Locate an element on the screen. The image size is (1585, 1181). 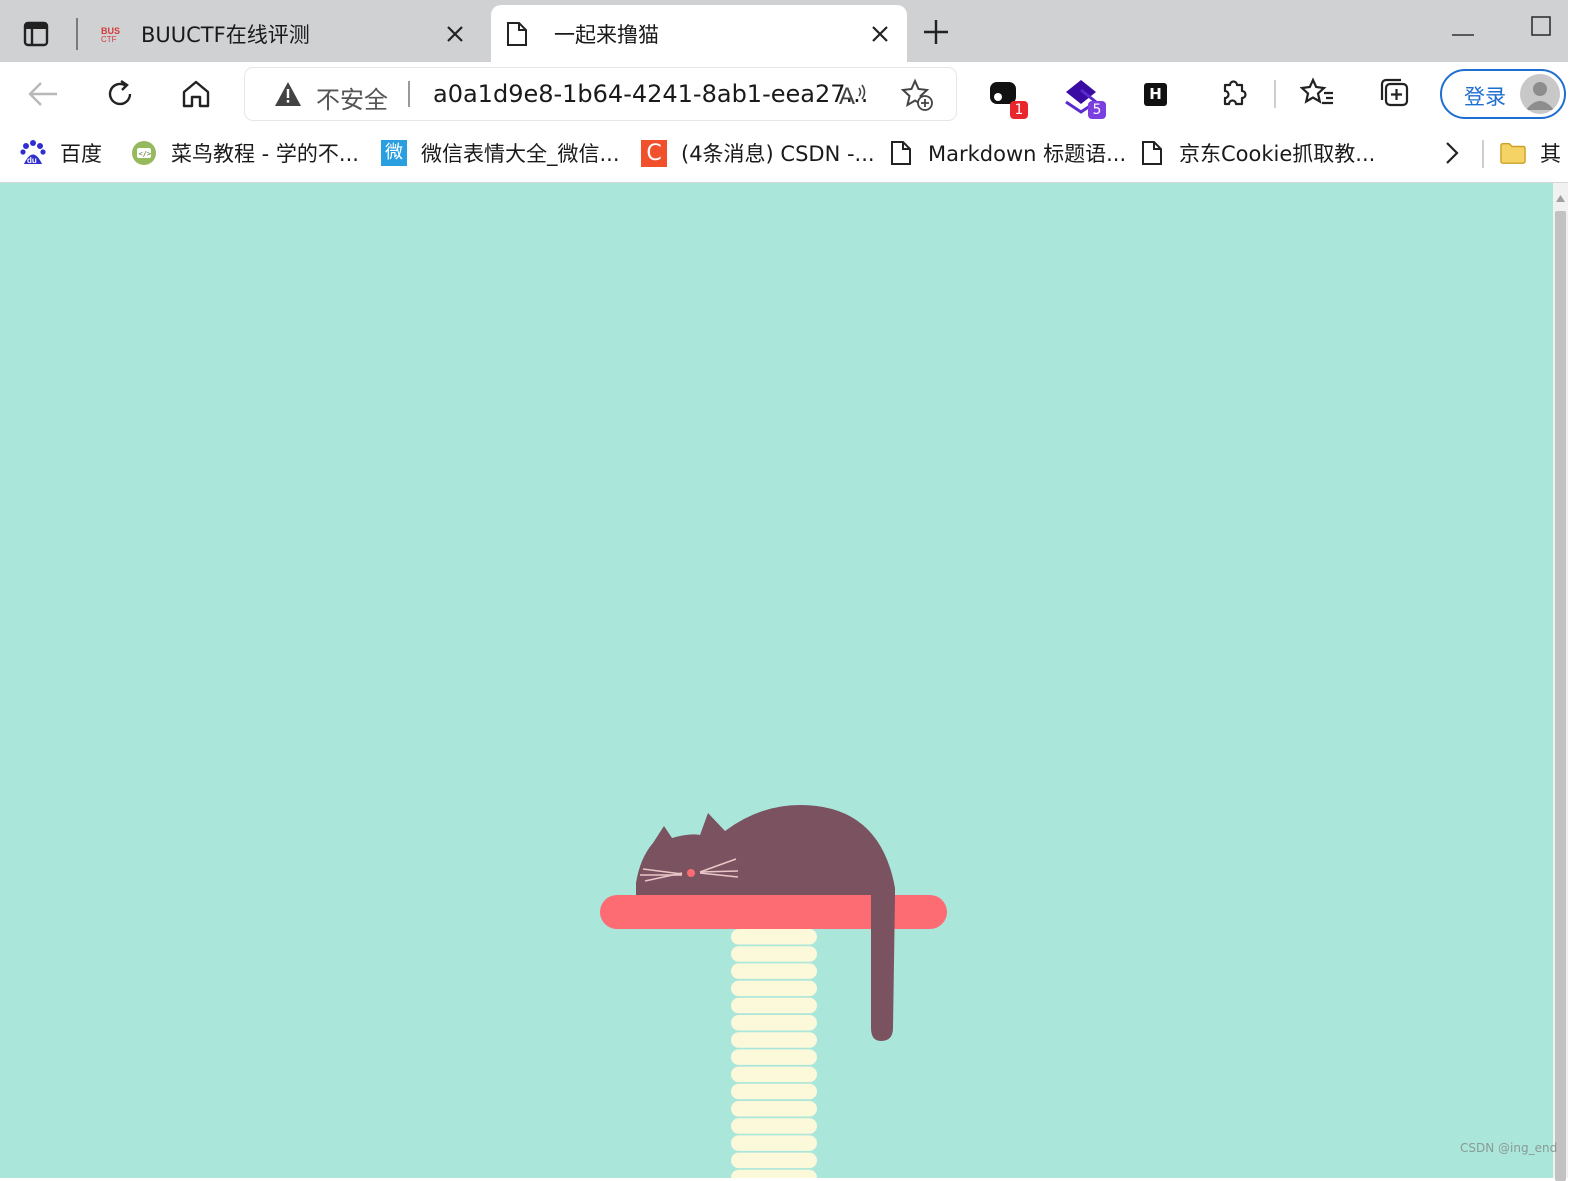
extension-h-icon: H is located at coordinates (1162, 96).